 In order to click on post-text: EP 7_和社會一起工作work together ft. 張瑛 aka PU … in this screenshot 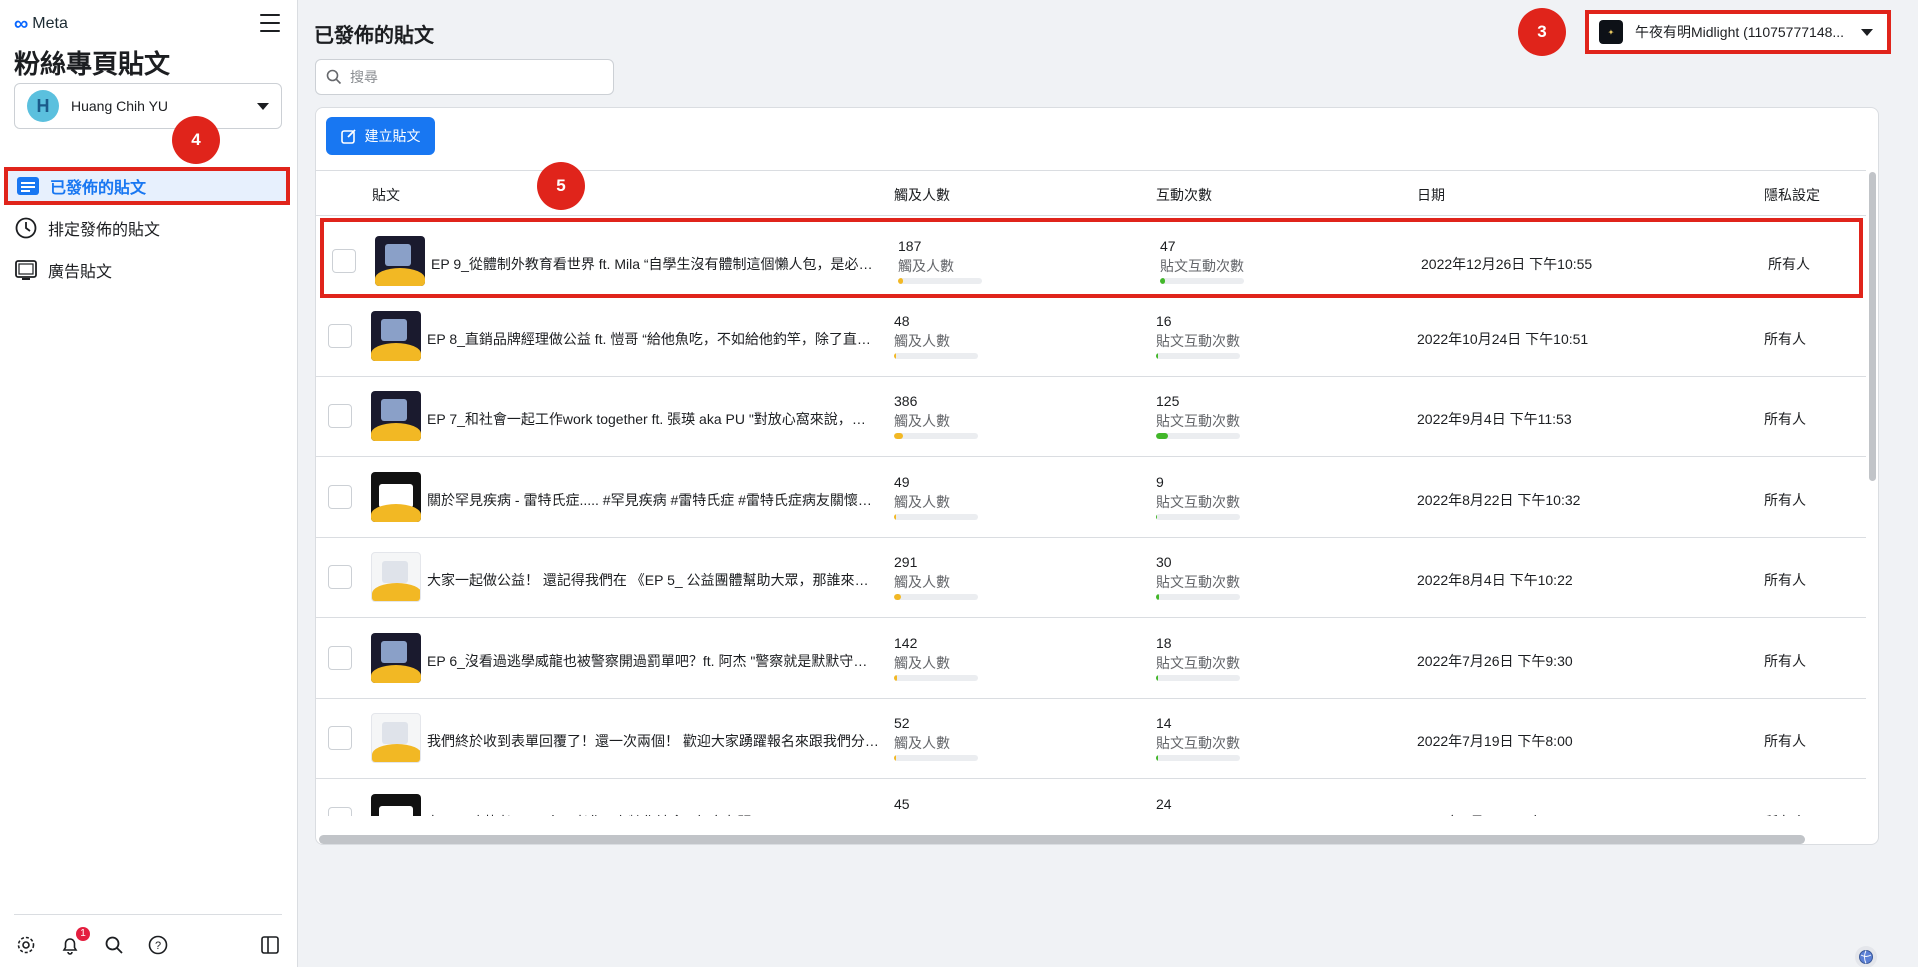, I will do `click(653, 419)`.